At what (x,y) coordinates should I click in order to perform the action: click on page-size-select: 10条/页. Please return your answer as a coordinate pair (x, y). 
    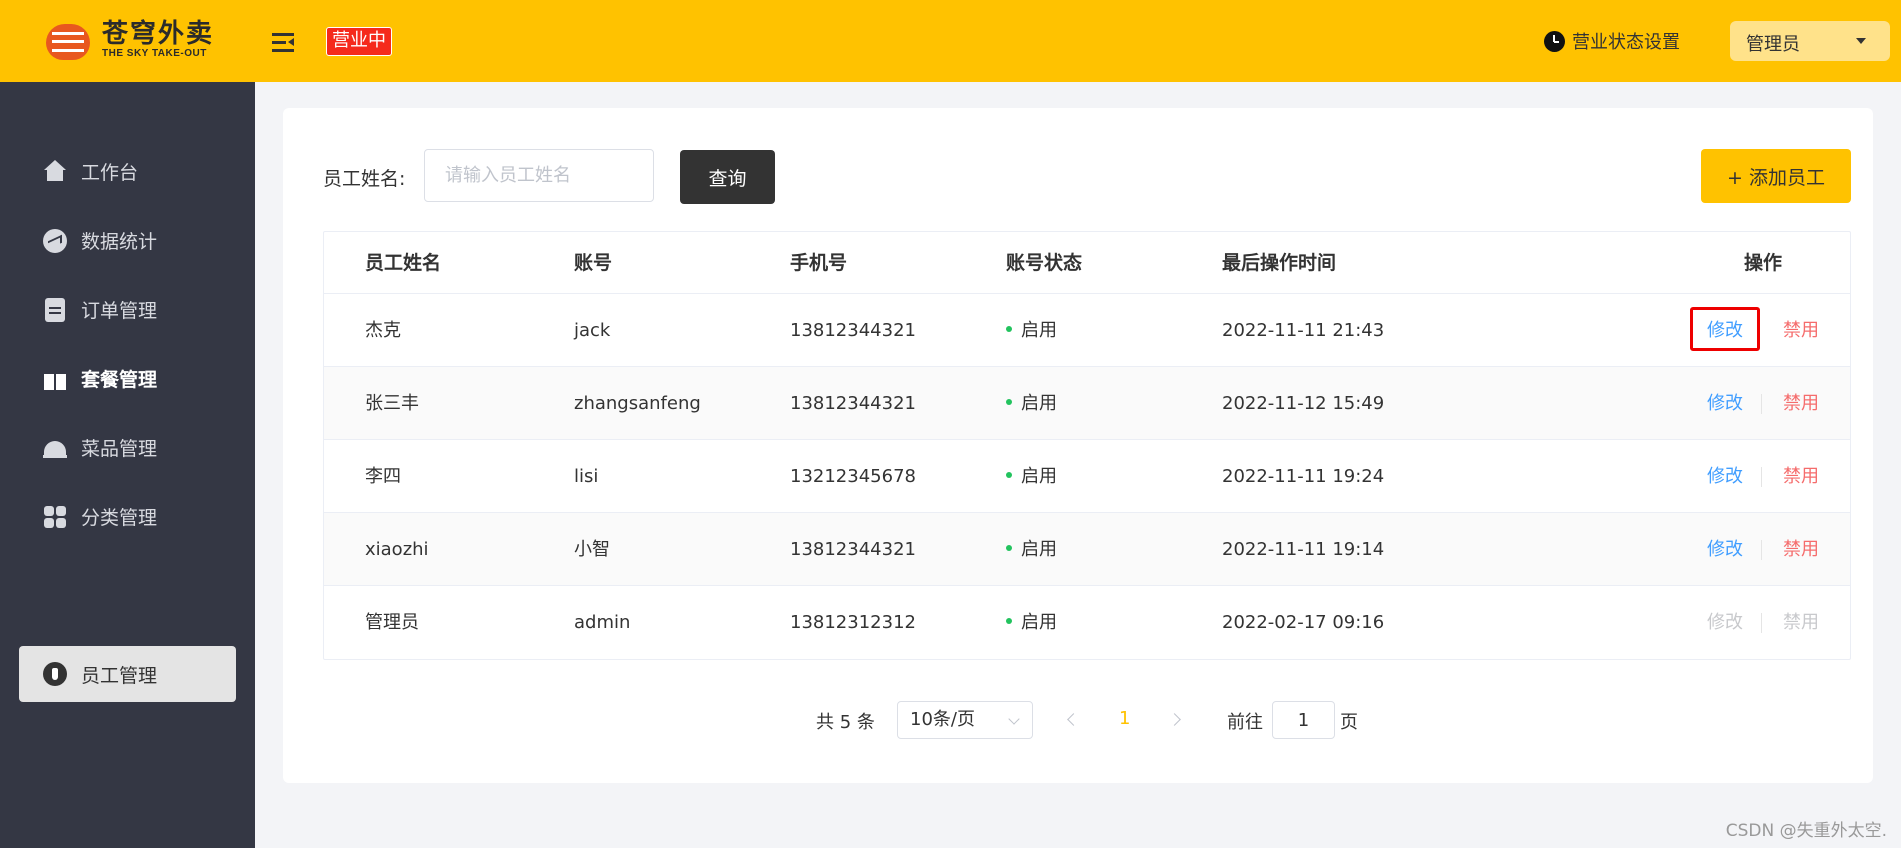
    Looking at the image, I should click on (965, 720).